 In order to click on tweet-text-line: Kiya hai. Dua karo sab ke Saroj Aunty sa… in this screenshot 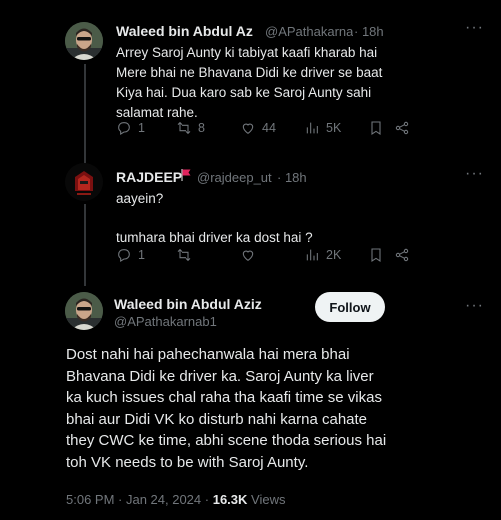, I will do `click(244, 92)`.